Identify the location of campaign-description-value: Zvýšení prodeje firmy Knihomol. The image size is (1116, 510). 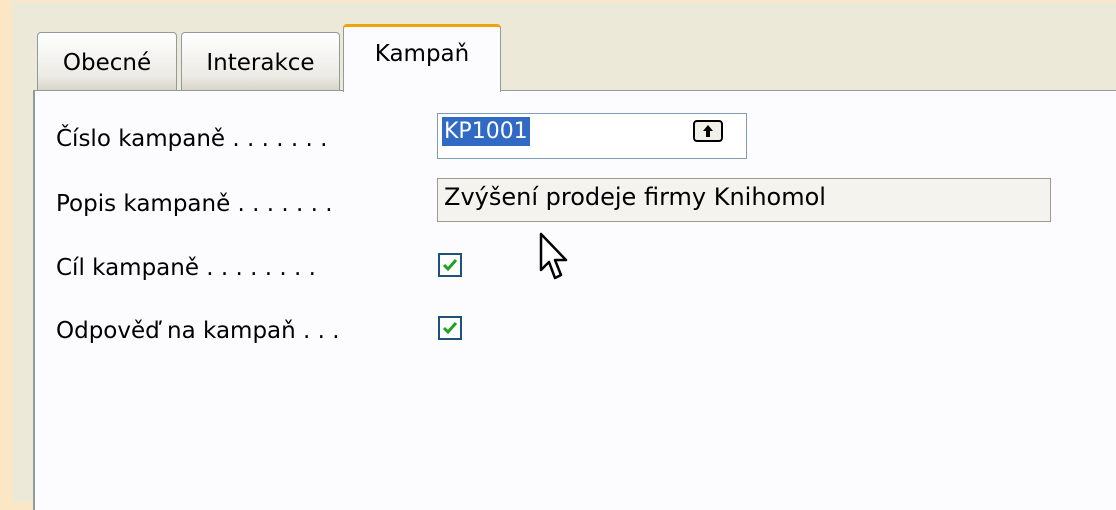
(635, 197).